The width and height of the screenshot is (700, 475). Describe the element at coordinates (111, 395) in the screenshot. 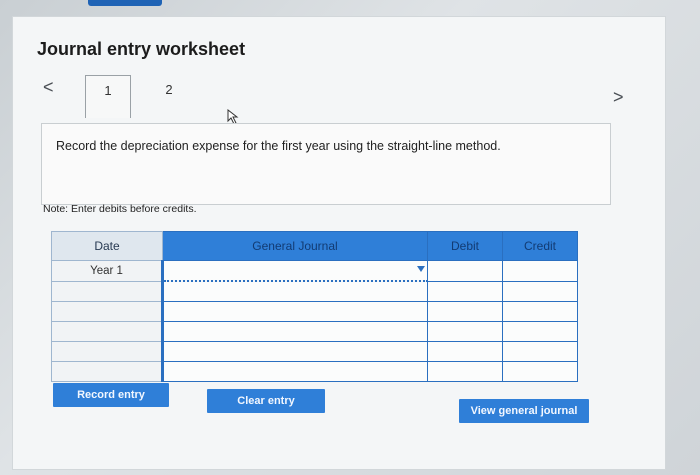

I see `record-entry-button: Record entry` at that location.